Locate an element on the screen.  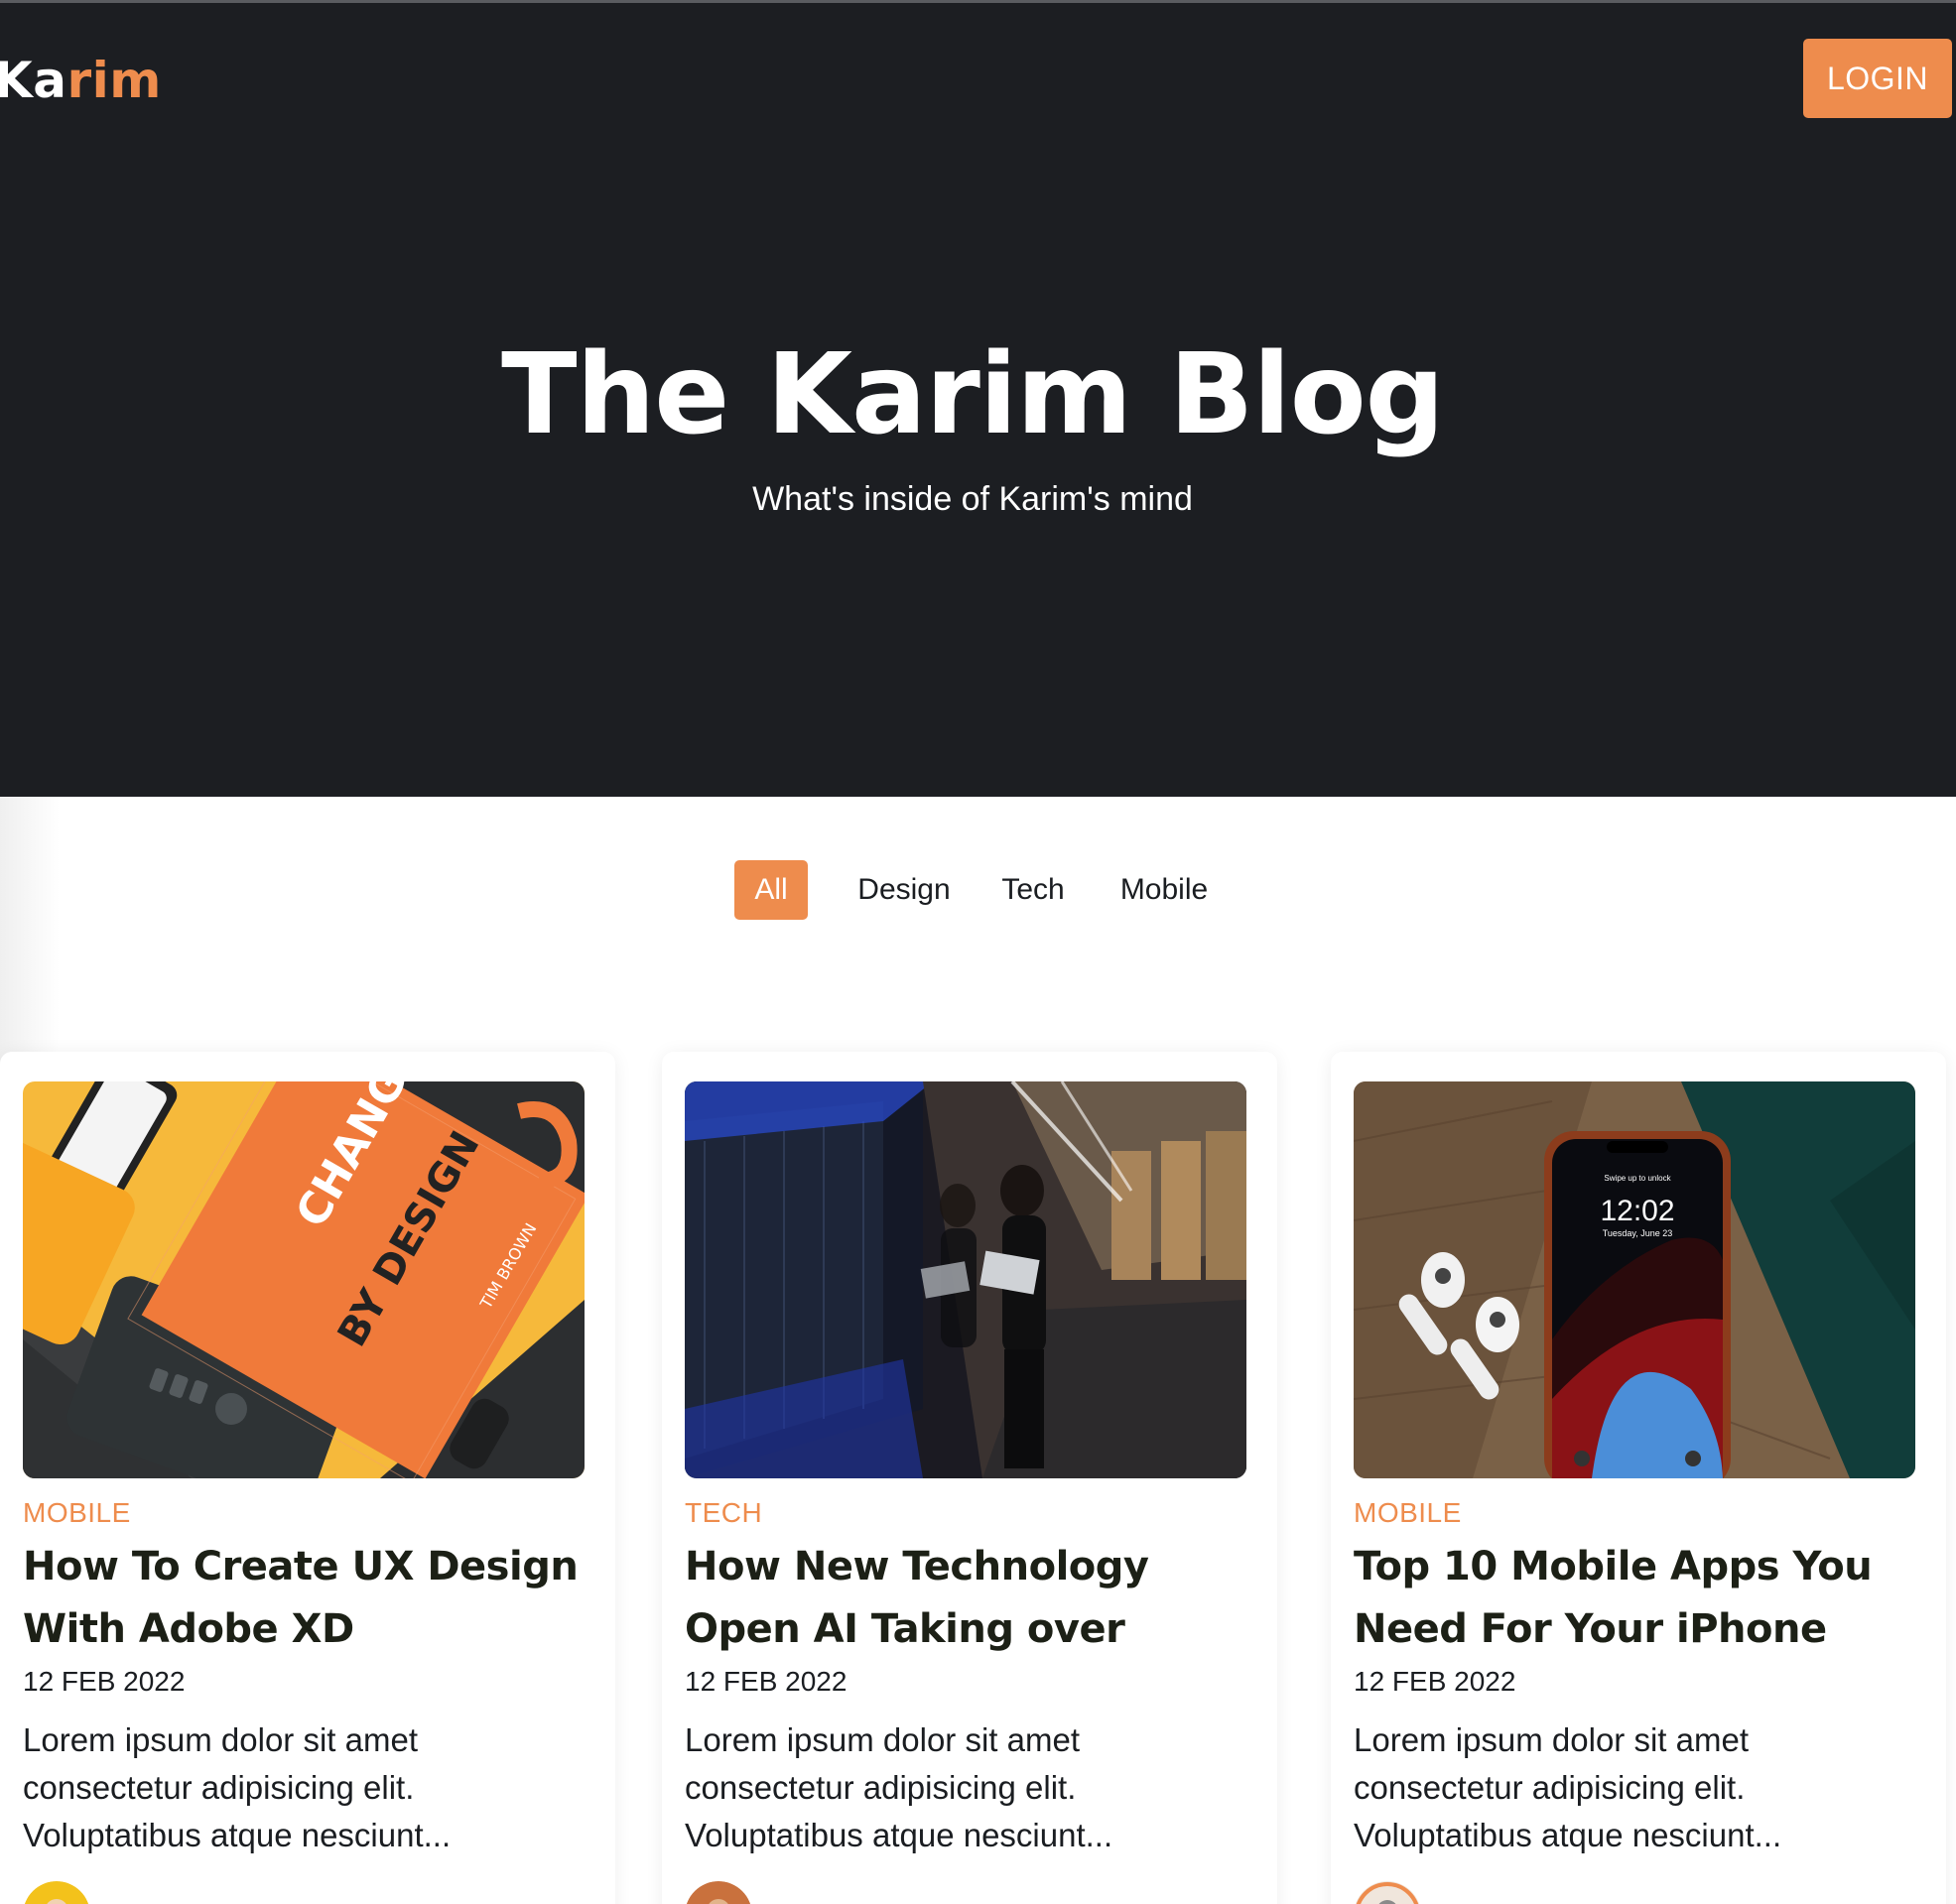
site-logo: Karim is located at coordinates (81, 80).